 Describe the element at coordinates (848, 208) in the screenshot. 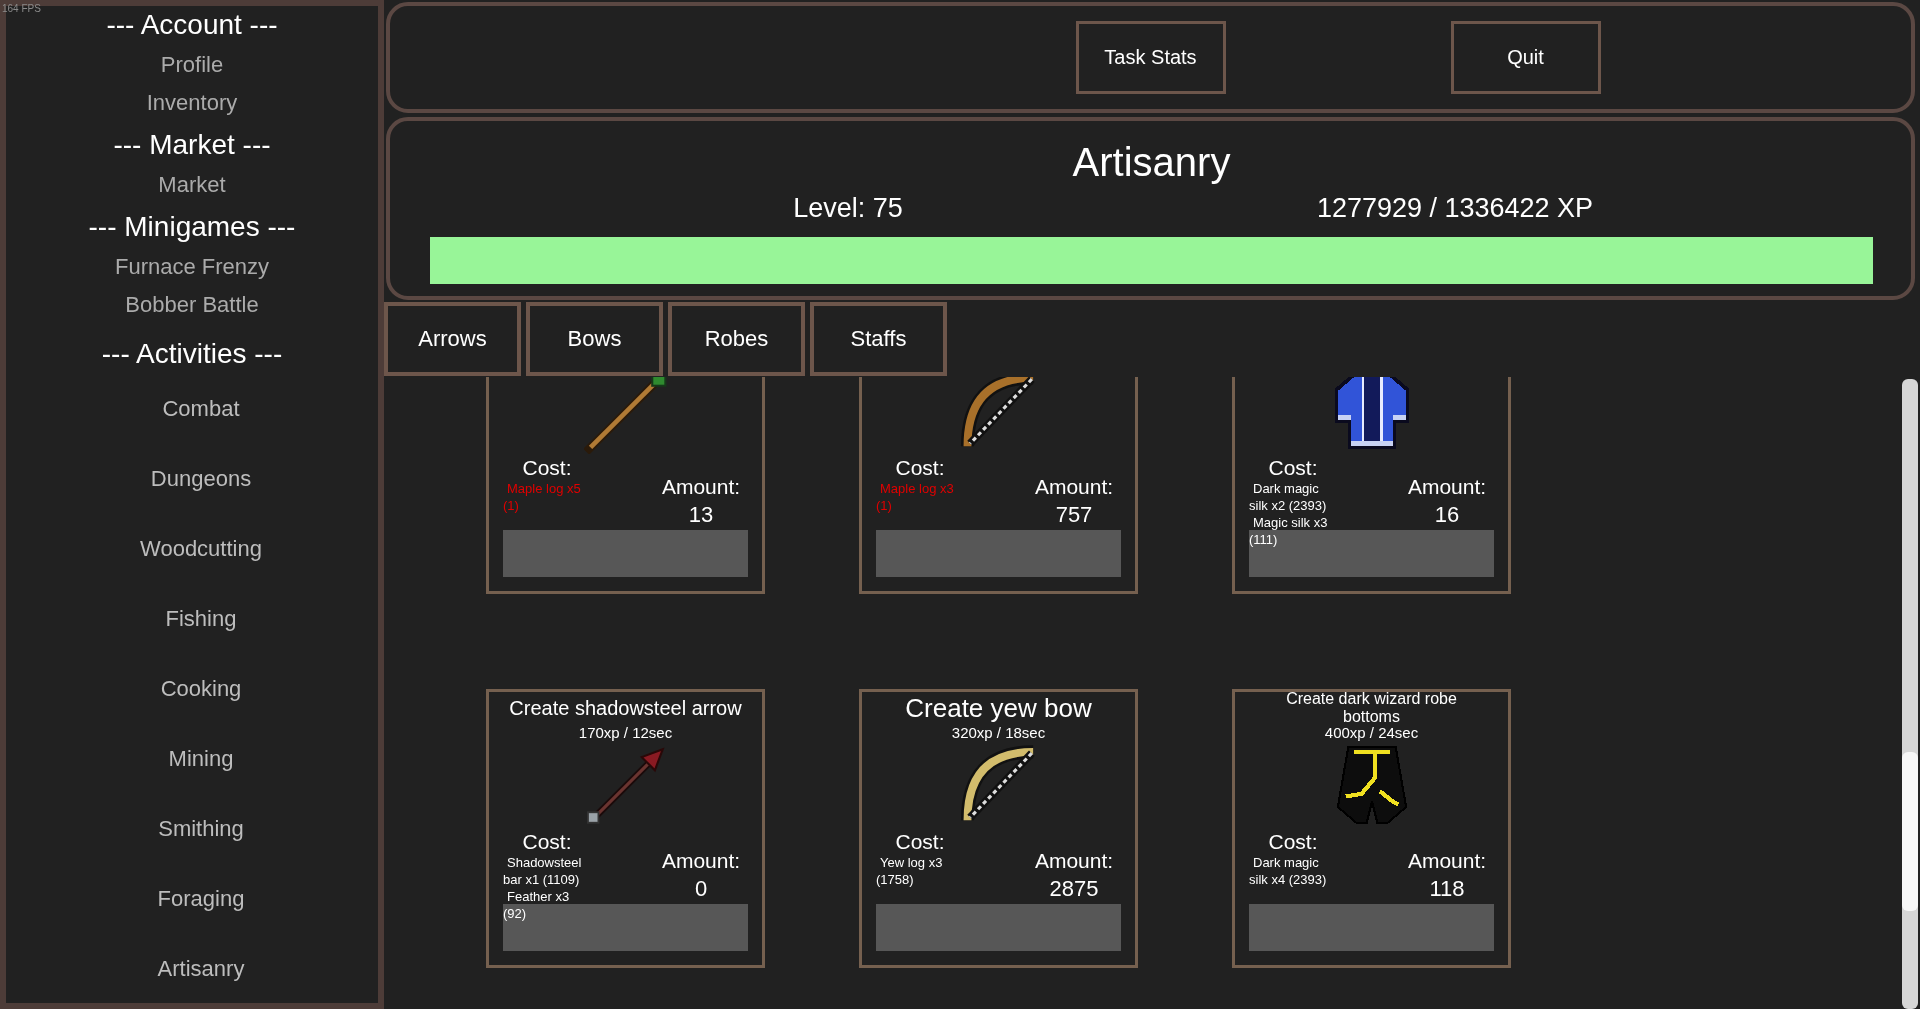

I see `level-label: Level: 75` at that location.